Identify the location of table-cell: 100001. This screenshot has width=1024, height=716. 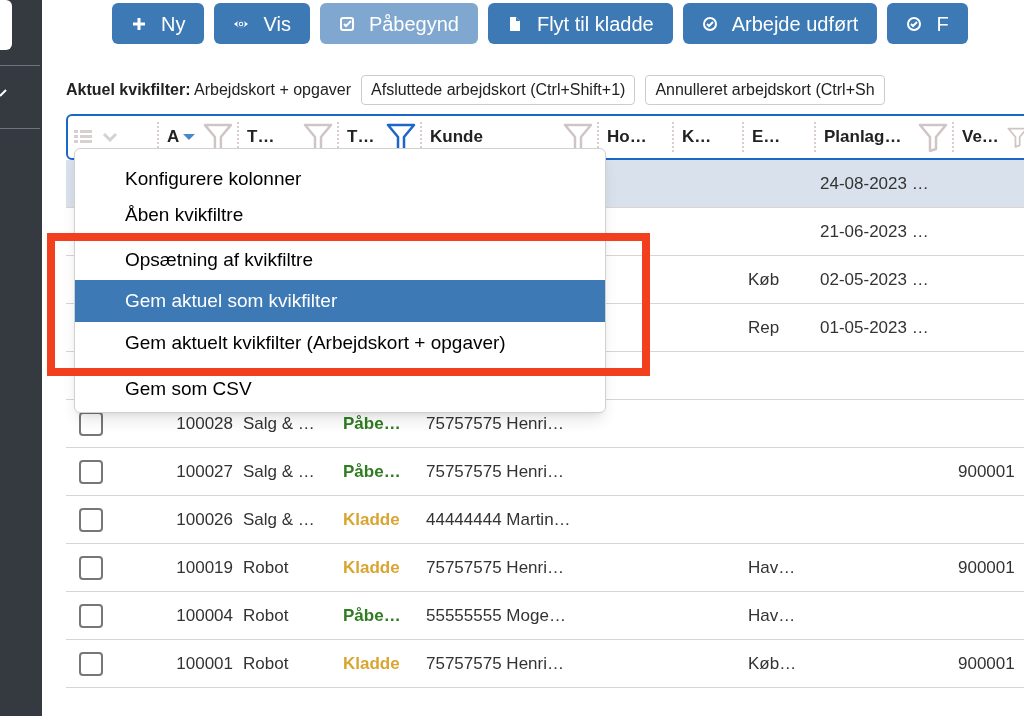
(204, 663).